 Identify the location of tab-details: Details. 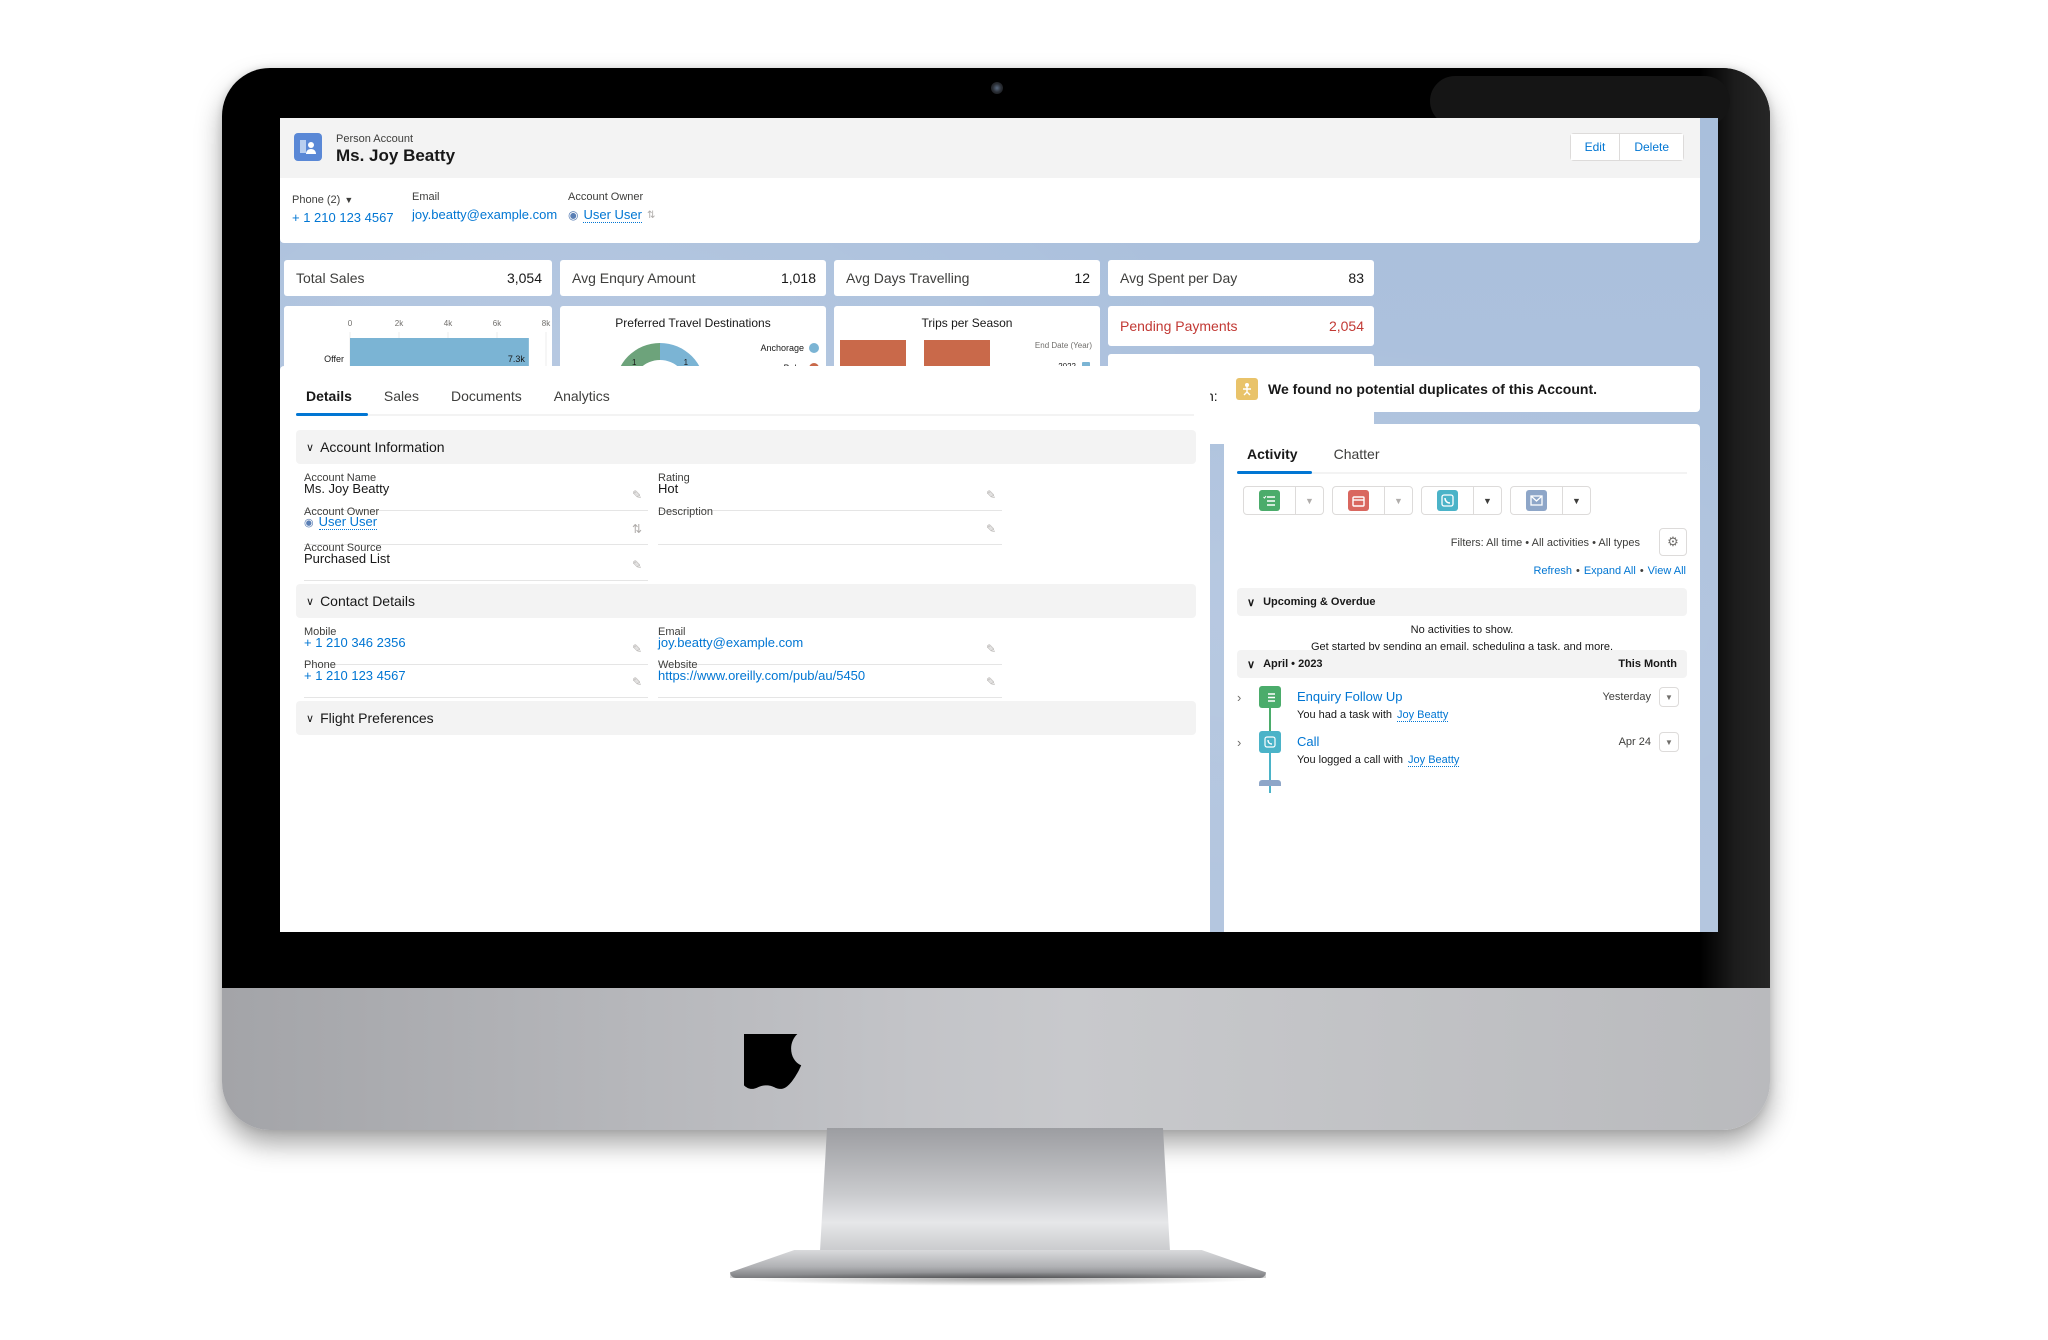
(332, 398).